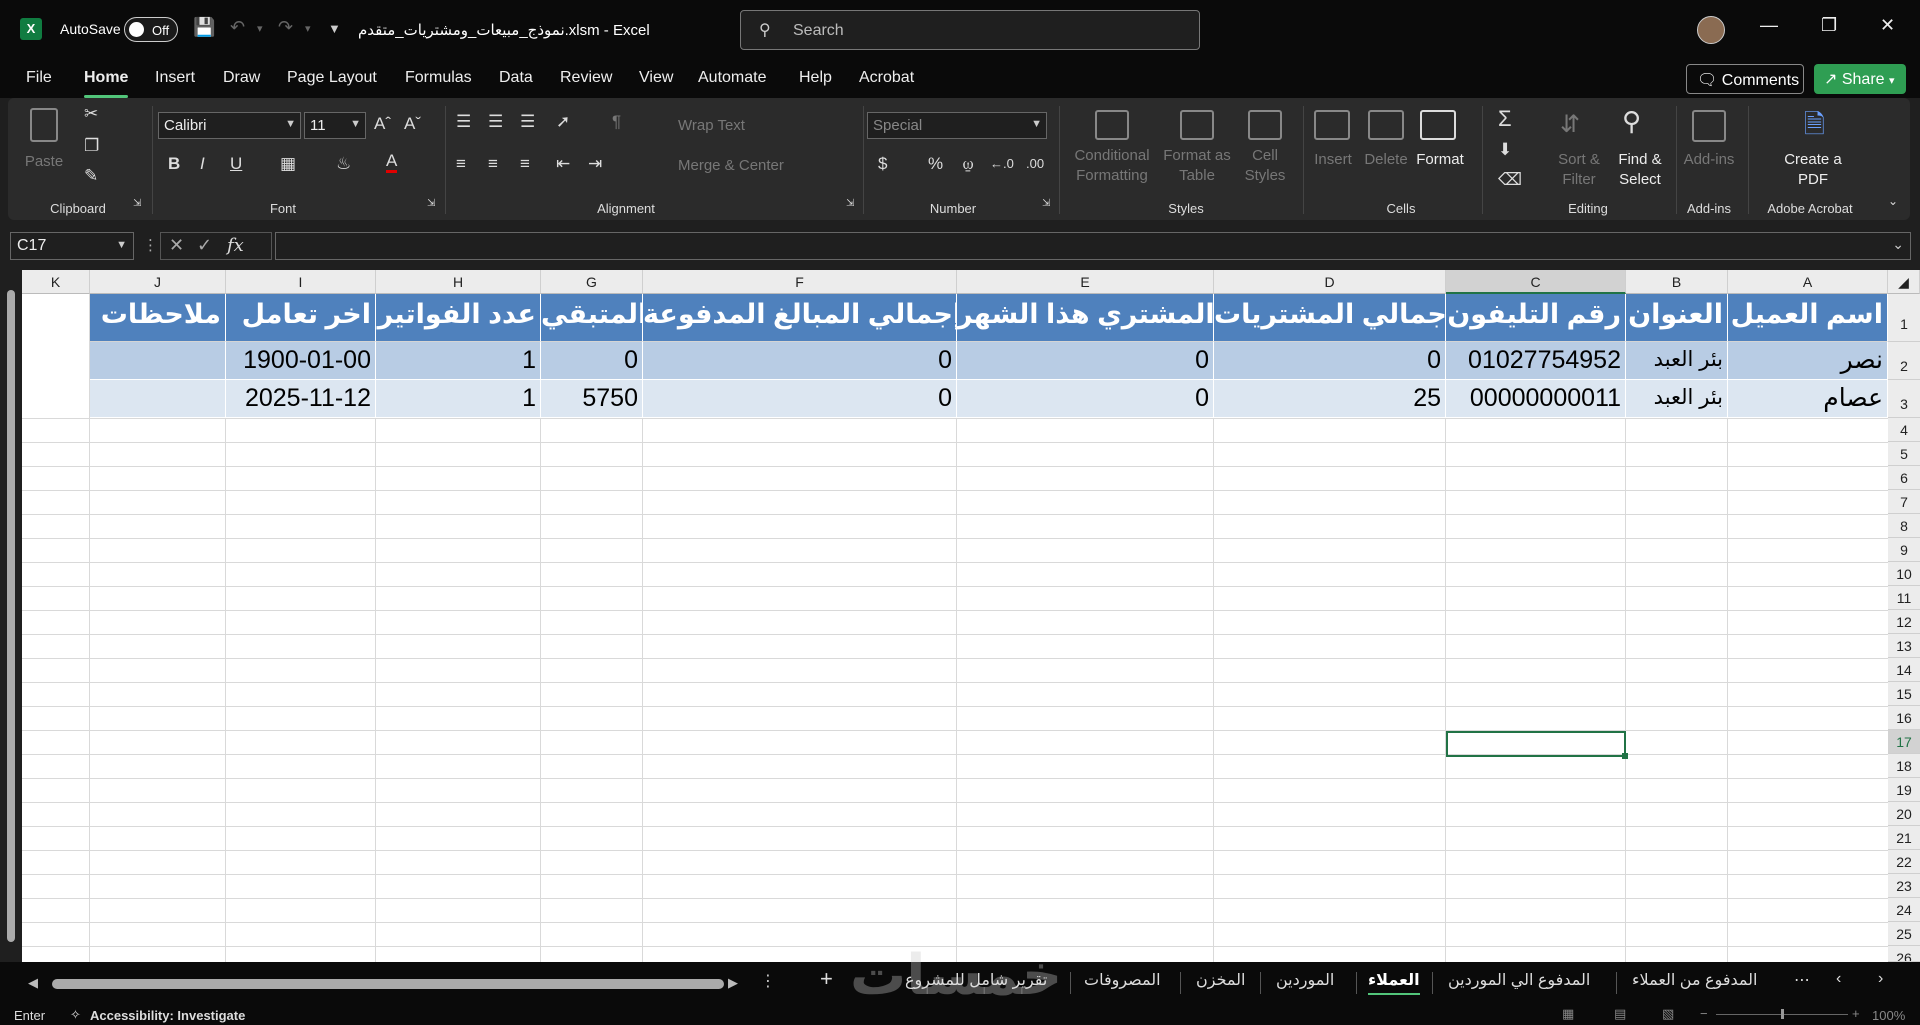 The width and height of the screenshot is (1920, 1025). Describe the element at coordinates (1904, 399) in the screenshot. I see `row-header: 3` at that location.